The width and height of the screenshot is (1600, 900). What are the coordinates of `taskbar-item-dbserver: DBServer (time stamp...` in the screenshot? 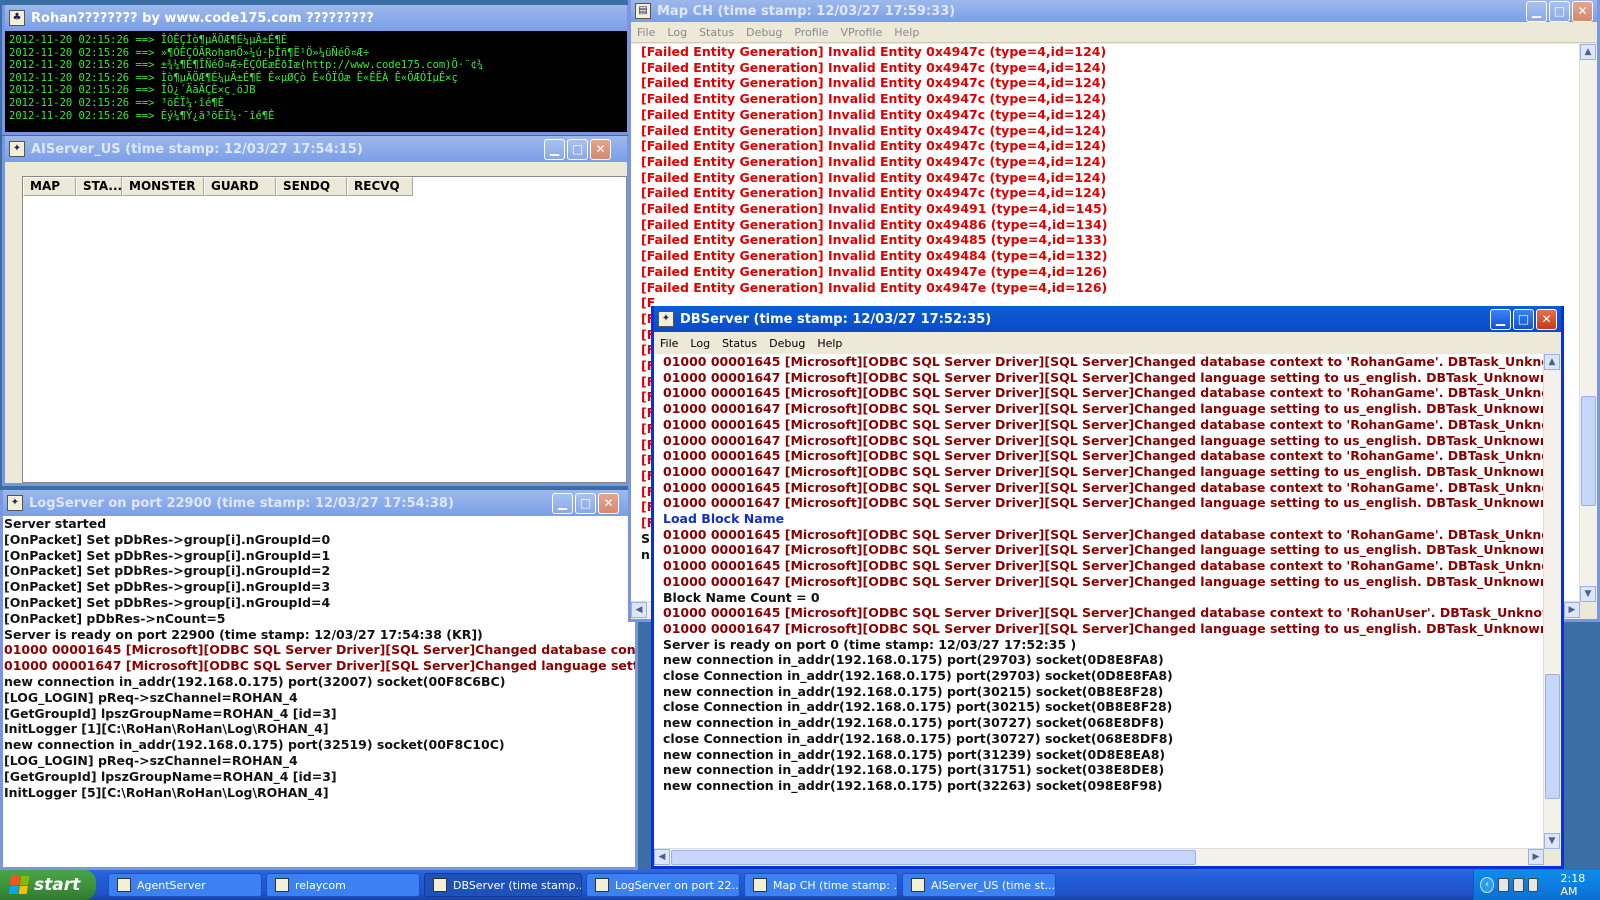 It's located at (503, 885).